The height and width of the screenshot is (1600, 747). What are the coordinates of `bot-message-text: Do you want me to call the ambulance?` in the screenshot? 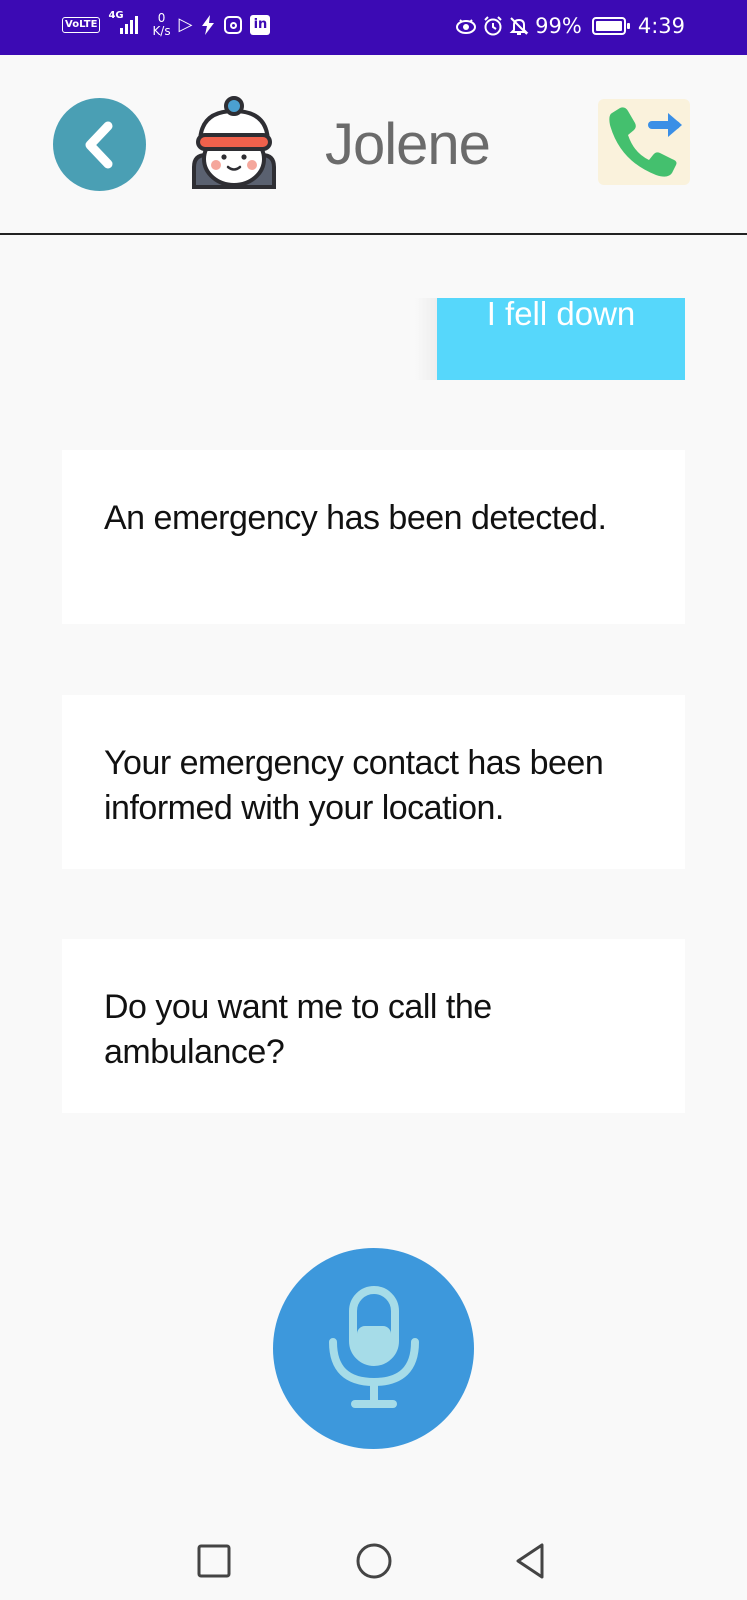 It's located at (298, 1029).